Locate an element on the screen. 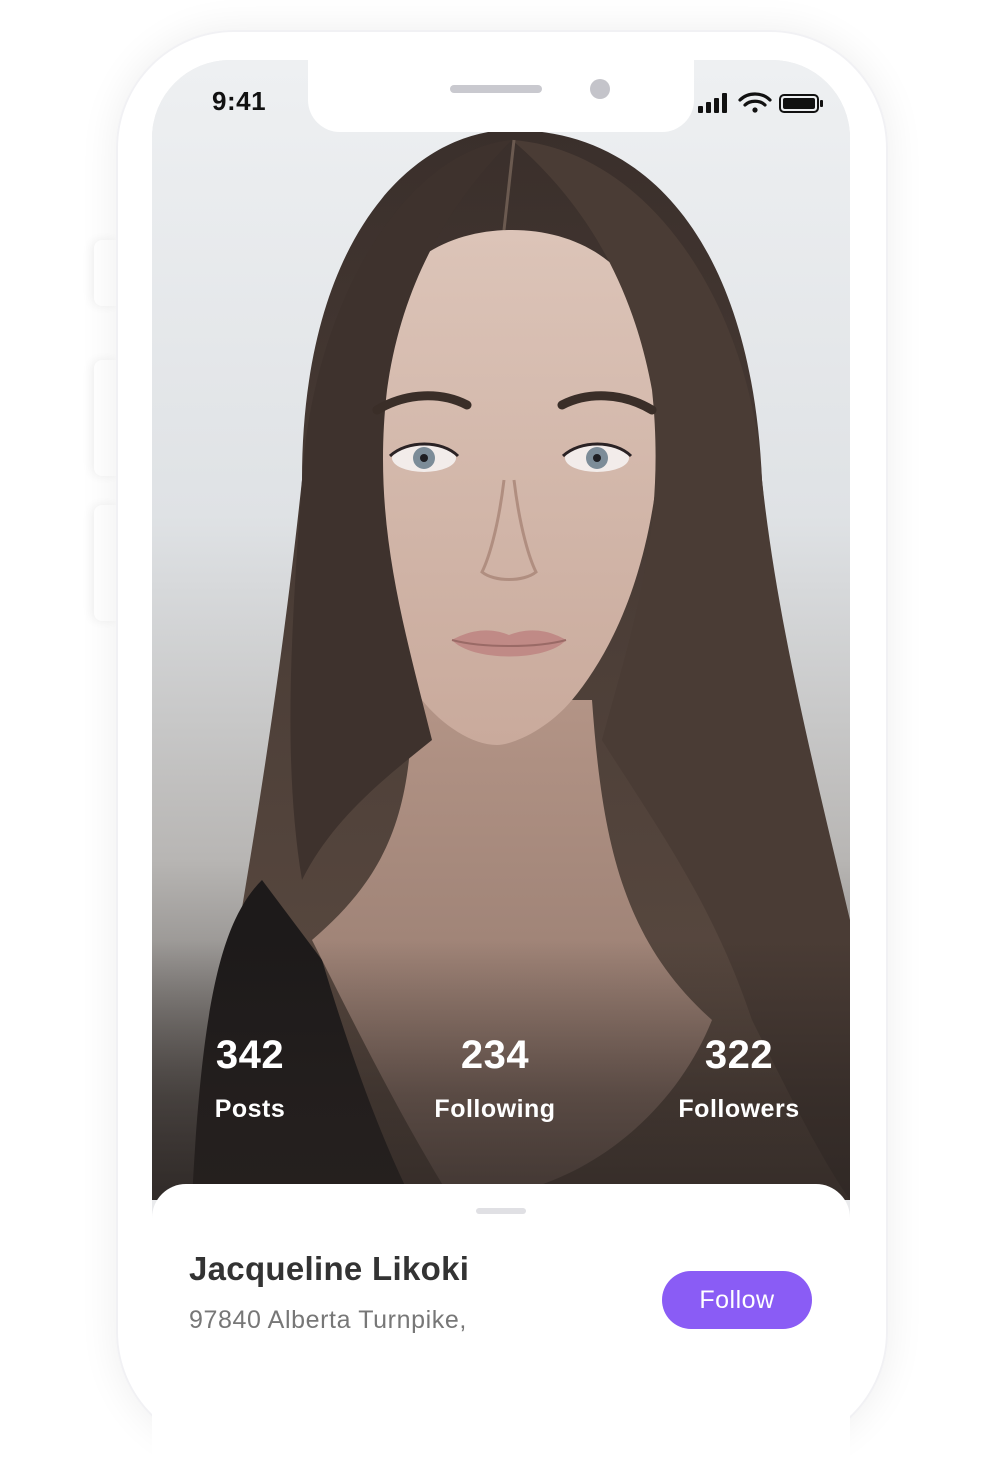 The width and height of the screenshot is (982, 1480). profile-address: 97840 Alberta Turnpike, is located at coordinates (328, 1320).